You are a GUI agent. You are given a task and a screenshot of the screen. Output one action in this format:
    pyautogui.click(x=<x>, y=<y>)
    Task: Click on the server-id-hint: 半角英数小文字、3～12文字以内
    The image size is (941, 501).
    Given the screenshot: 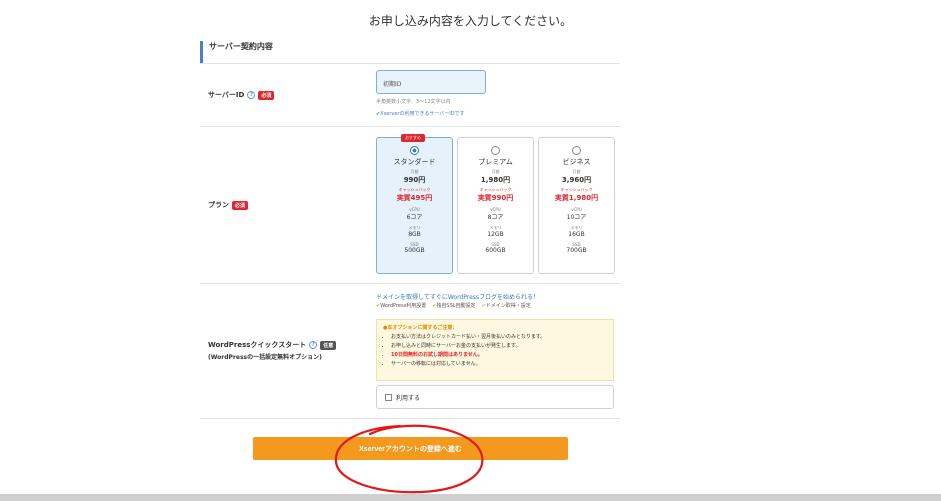 What is the action you would take?
    pyautogui.click(x=413, y=102)
    